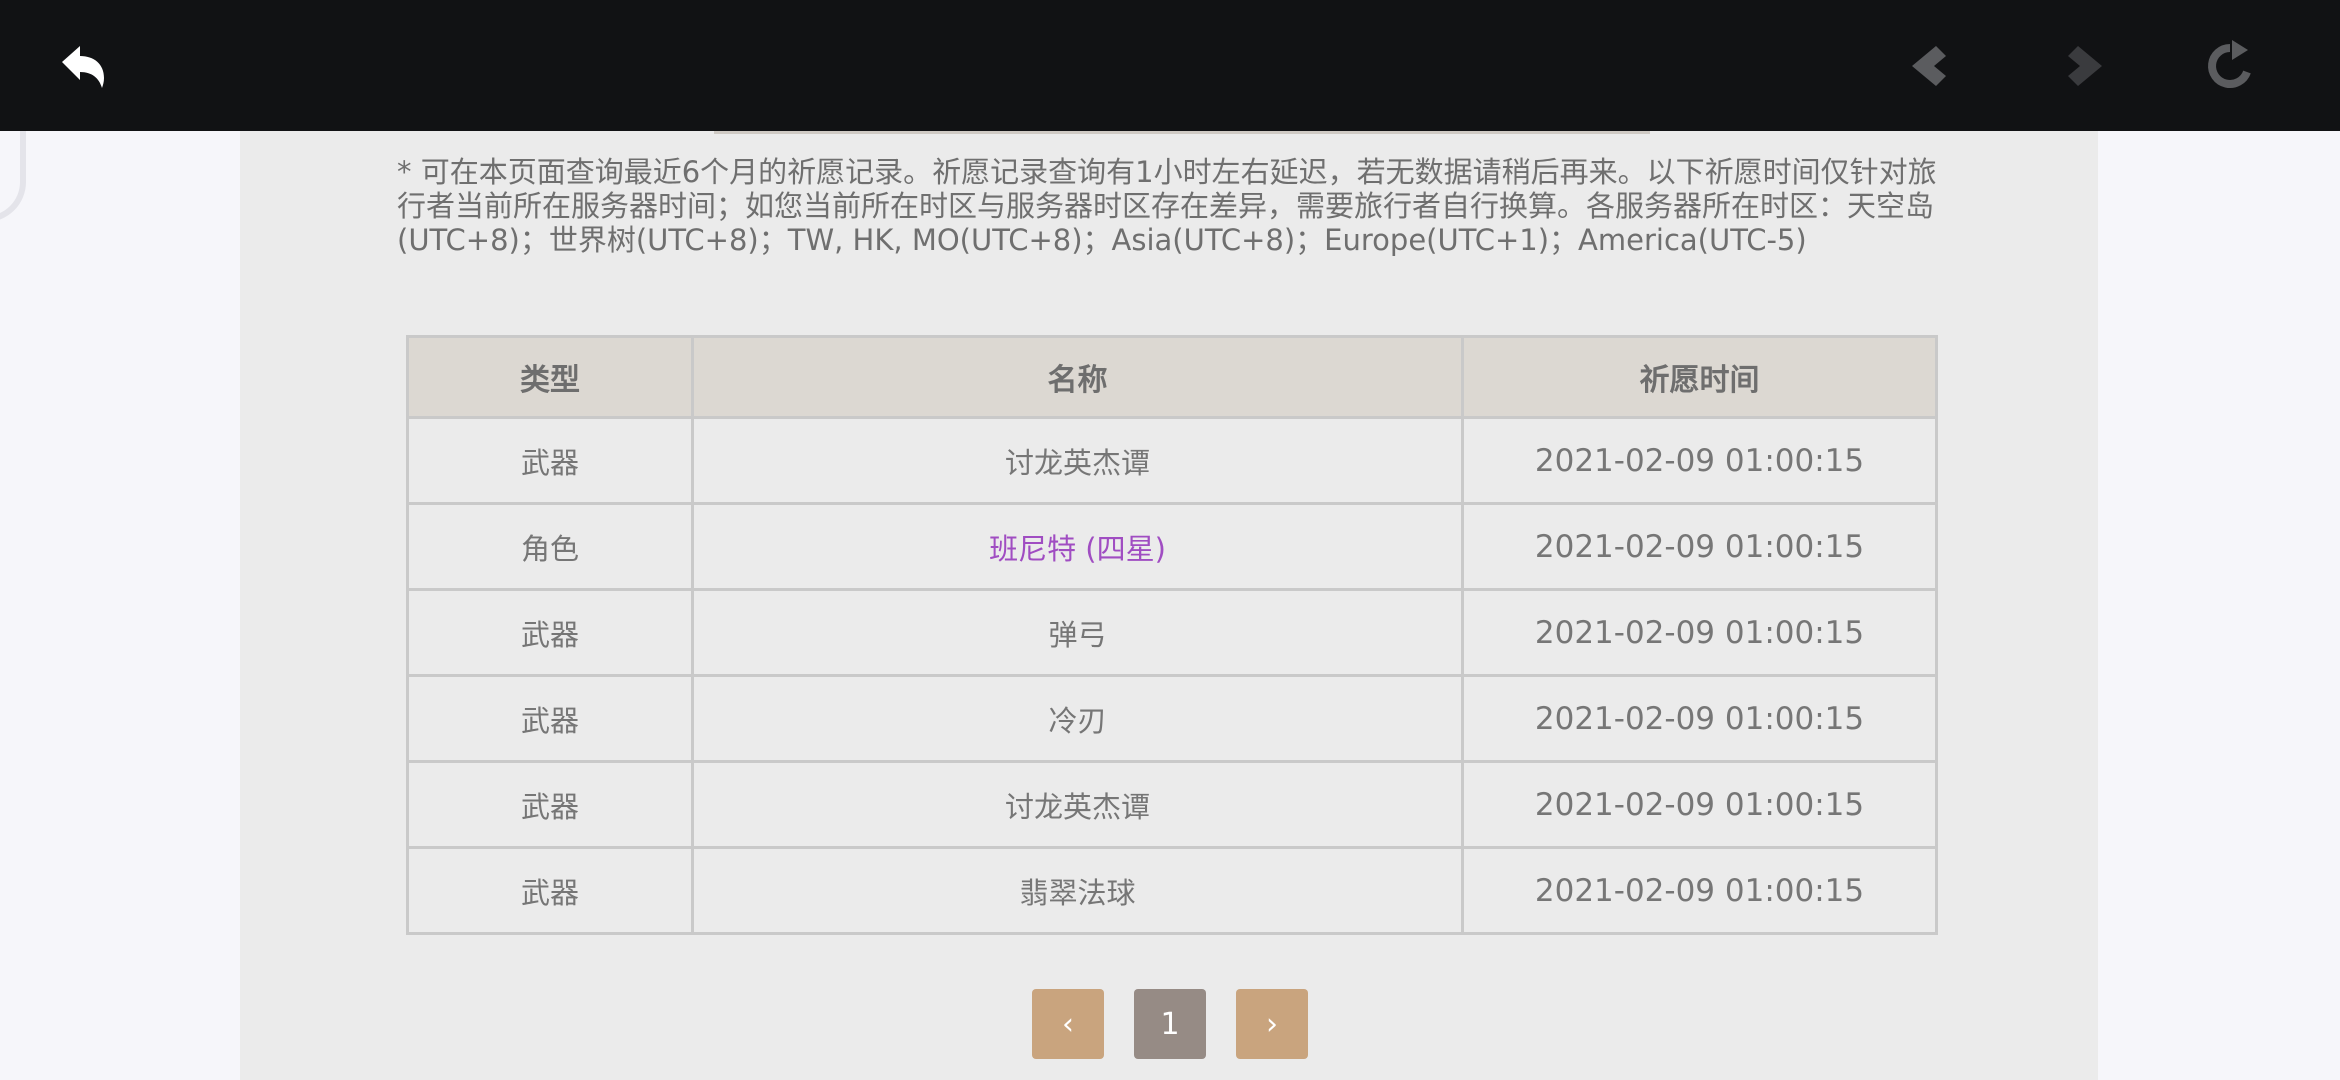 The height and width of the screenshot is (1080, 2340). Describe the element at coordinates (550, 546) in the screenshot. I see `cell-type: 角色` at that location.